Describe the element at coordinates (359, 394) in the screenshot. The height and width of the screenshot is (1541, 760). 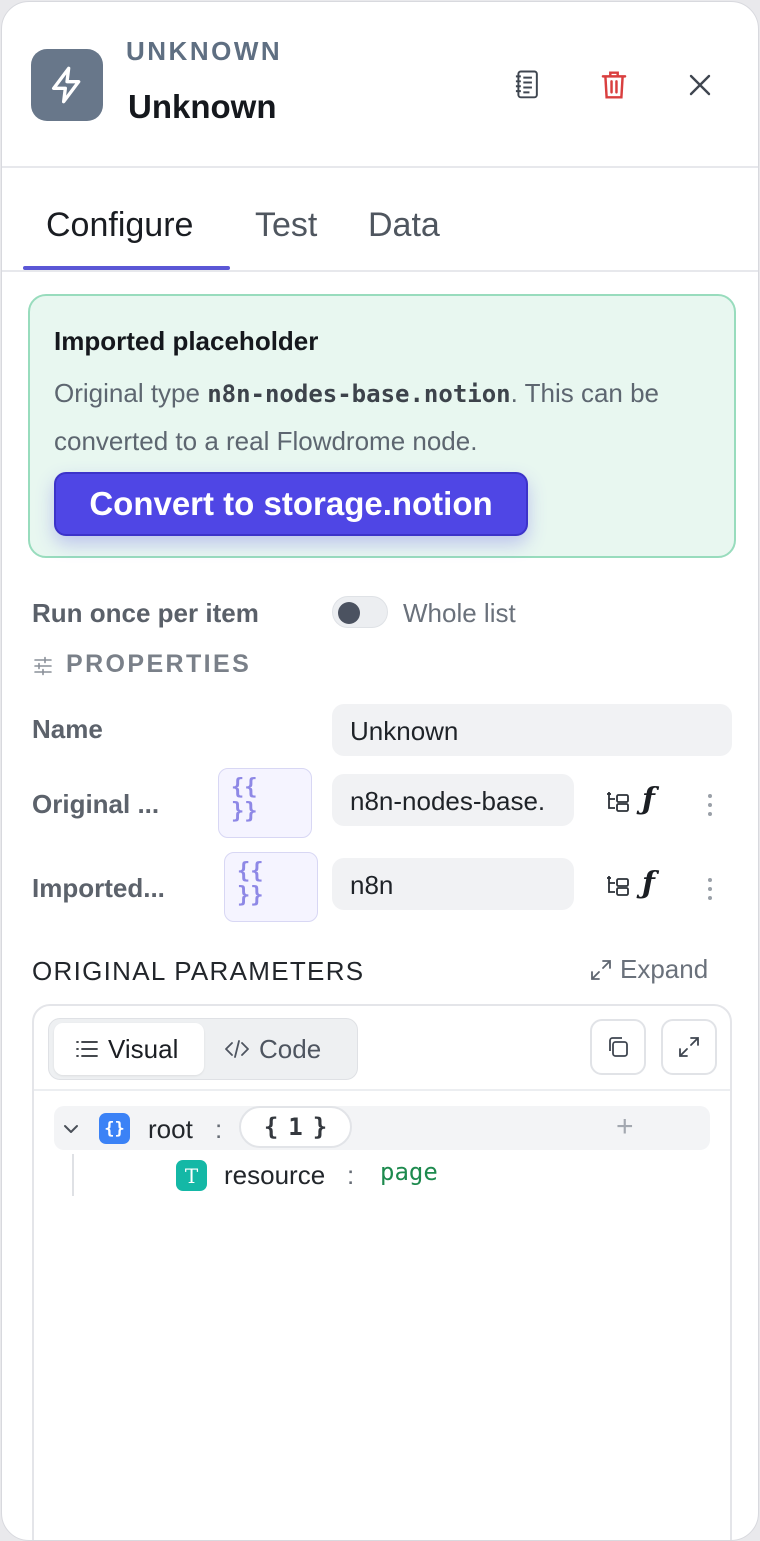
I see `original-type-code: n8n-nodes-base.notion` at that location.